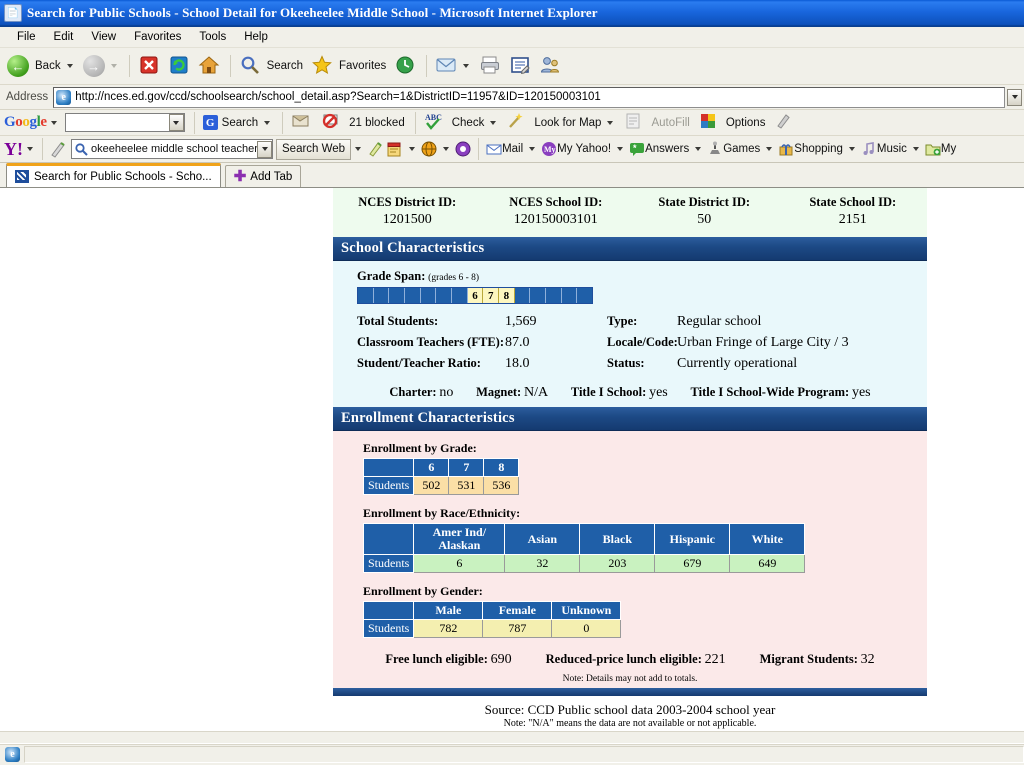  I want to click on history-button, so click(406, 66).